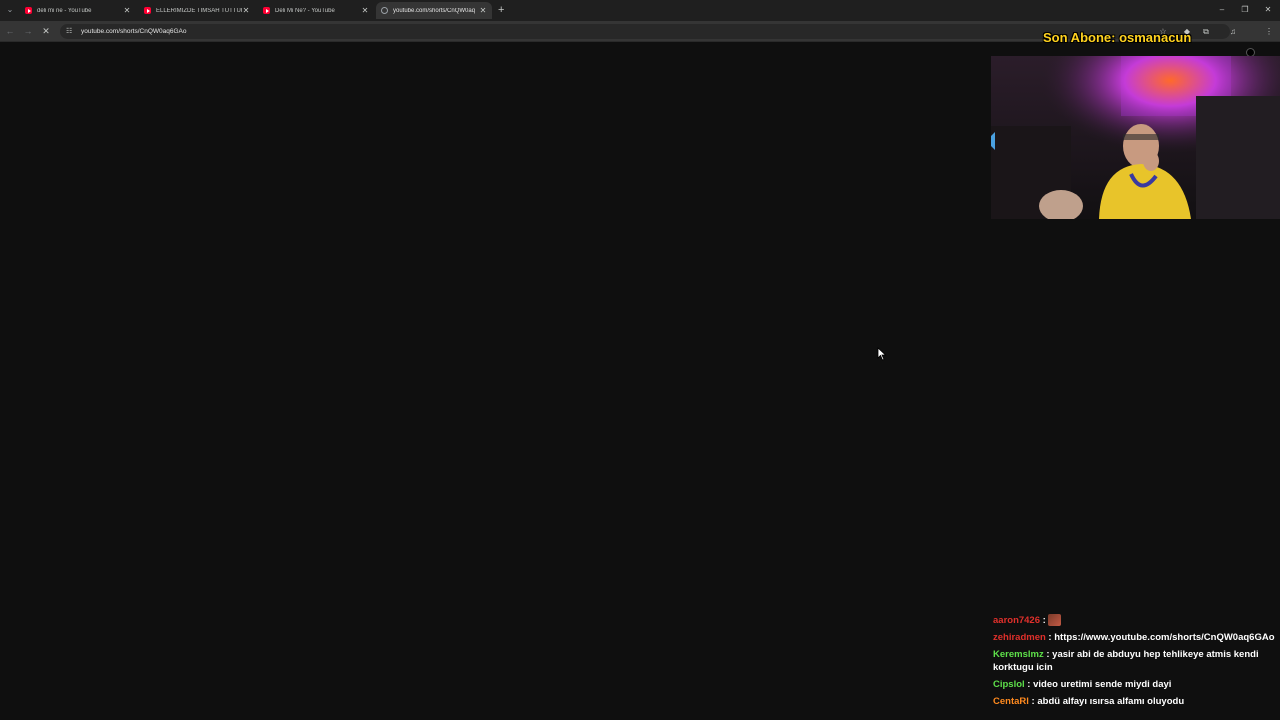  I want to click on chat-message: aaron7426 :, so click(1136, 620).